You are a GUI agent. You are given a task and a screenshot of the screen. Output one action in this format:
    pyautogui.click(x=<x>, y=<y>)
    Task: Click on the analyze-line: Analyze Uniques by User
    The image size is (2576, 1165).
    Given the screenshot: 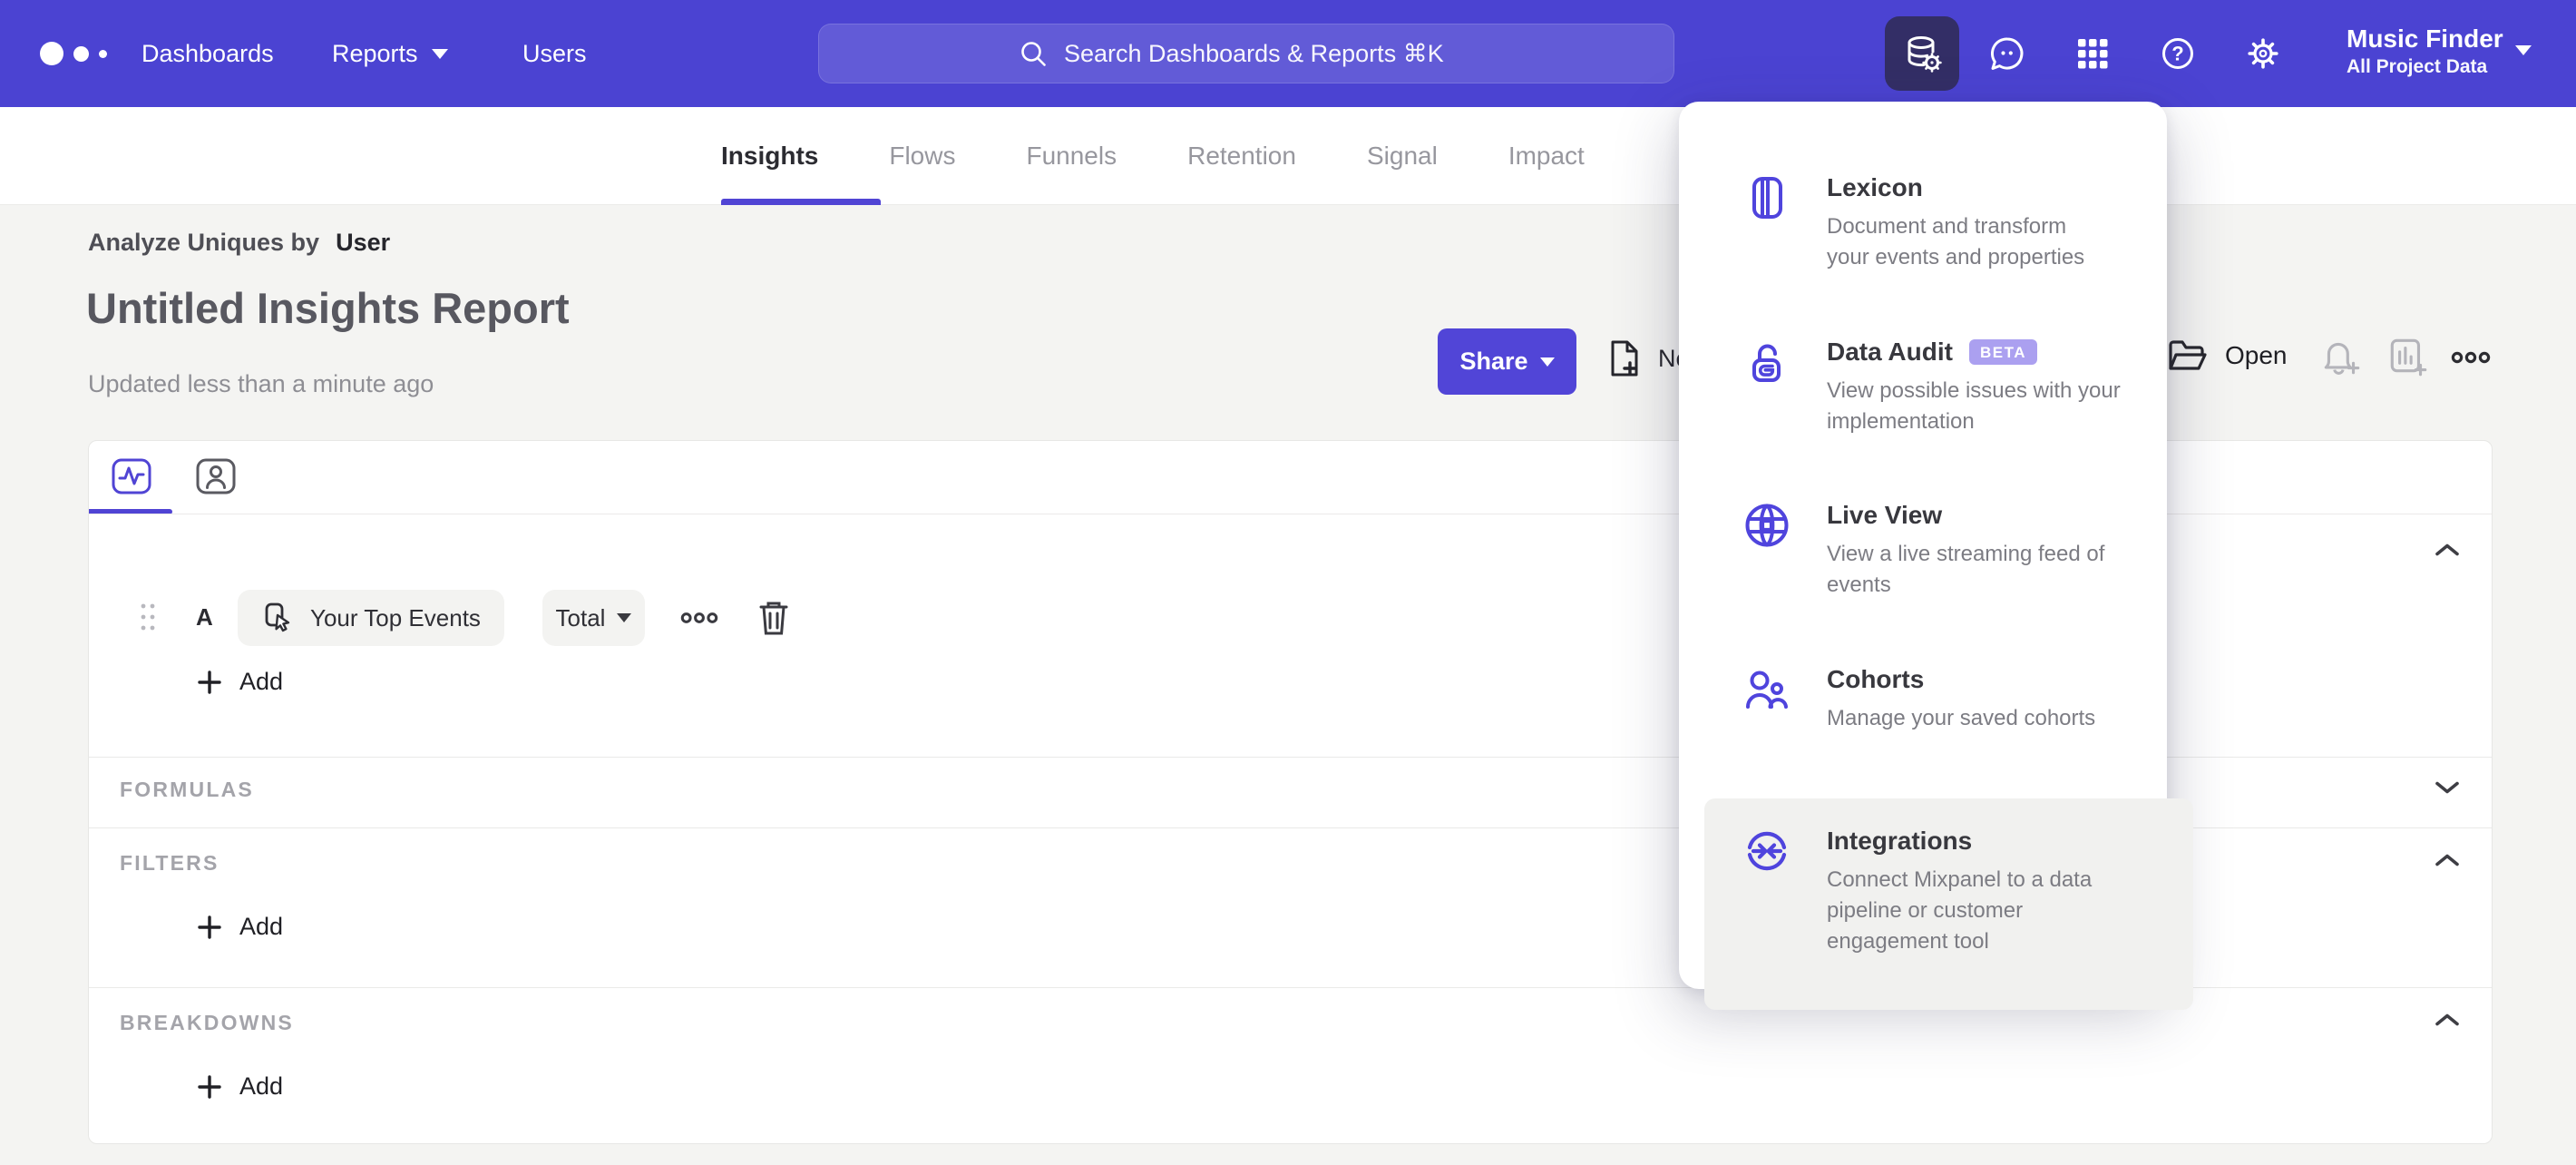 What is the action you would take?
    pyautogui.click(x=239, y=243)
    